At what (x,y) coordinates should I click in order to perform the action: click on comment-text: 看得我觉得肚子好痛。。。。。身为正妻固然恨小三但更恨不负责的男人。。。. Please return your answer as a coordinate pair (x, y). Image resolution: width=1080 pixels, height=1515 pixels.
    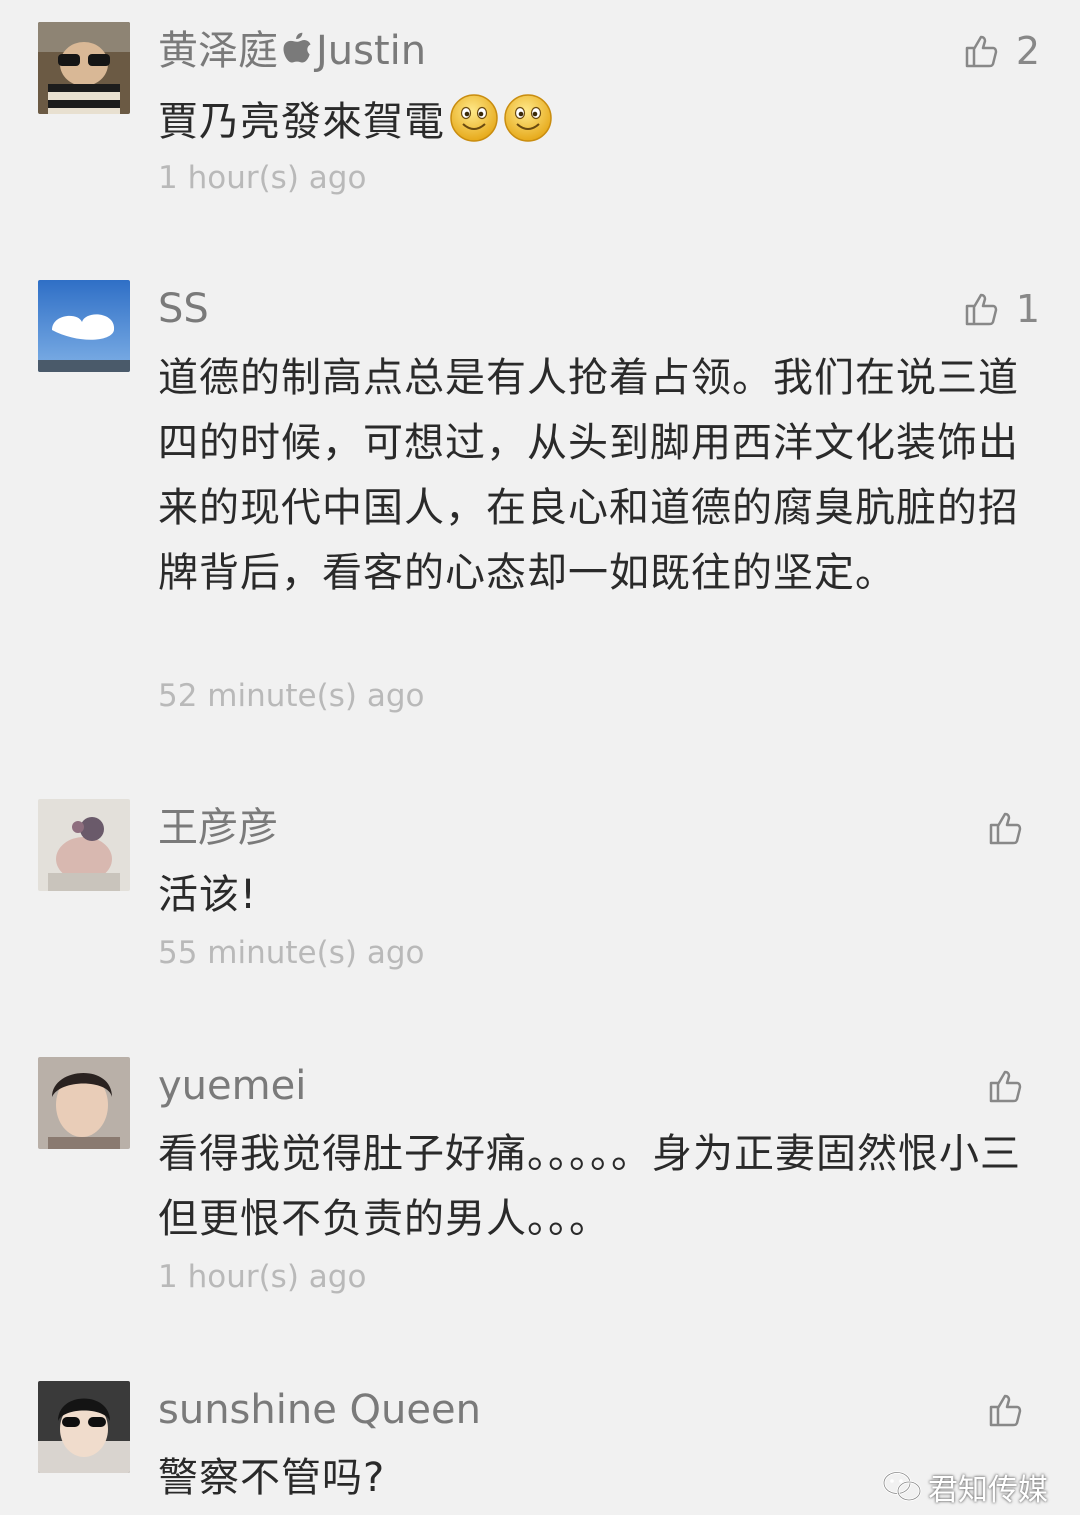
    Looking at the image, I should click on (589, 1186).